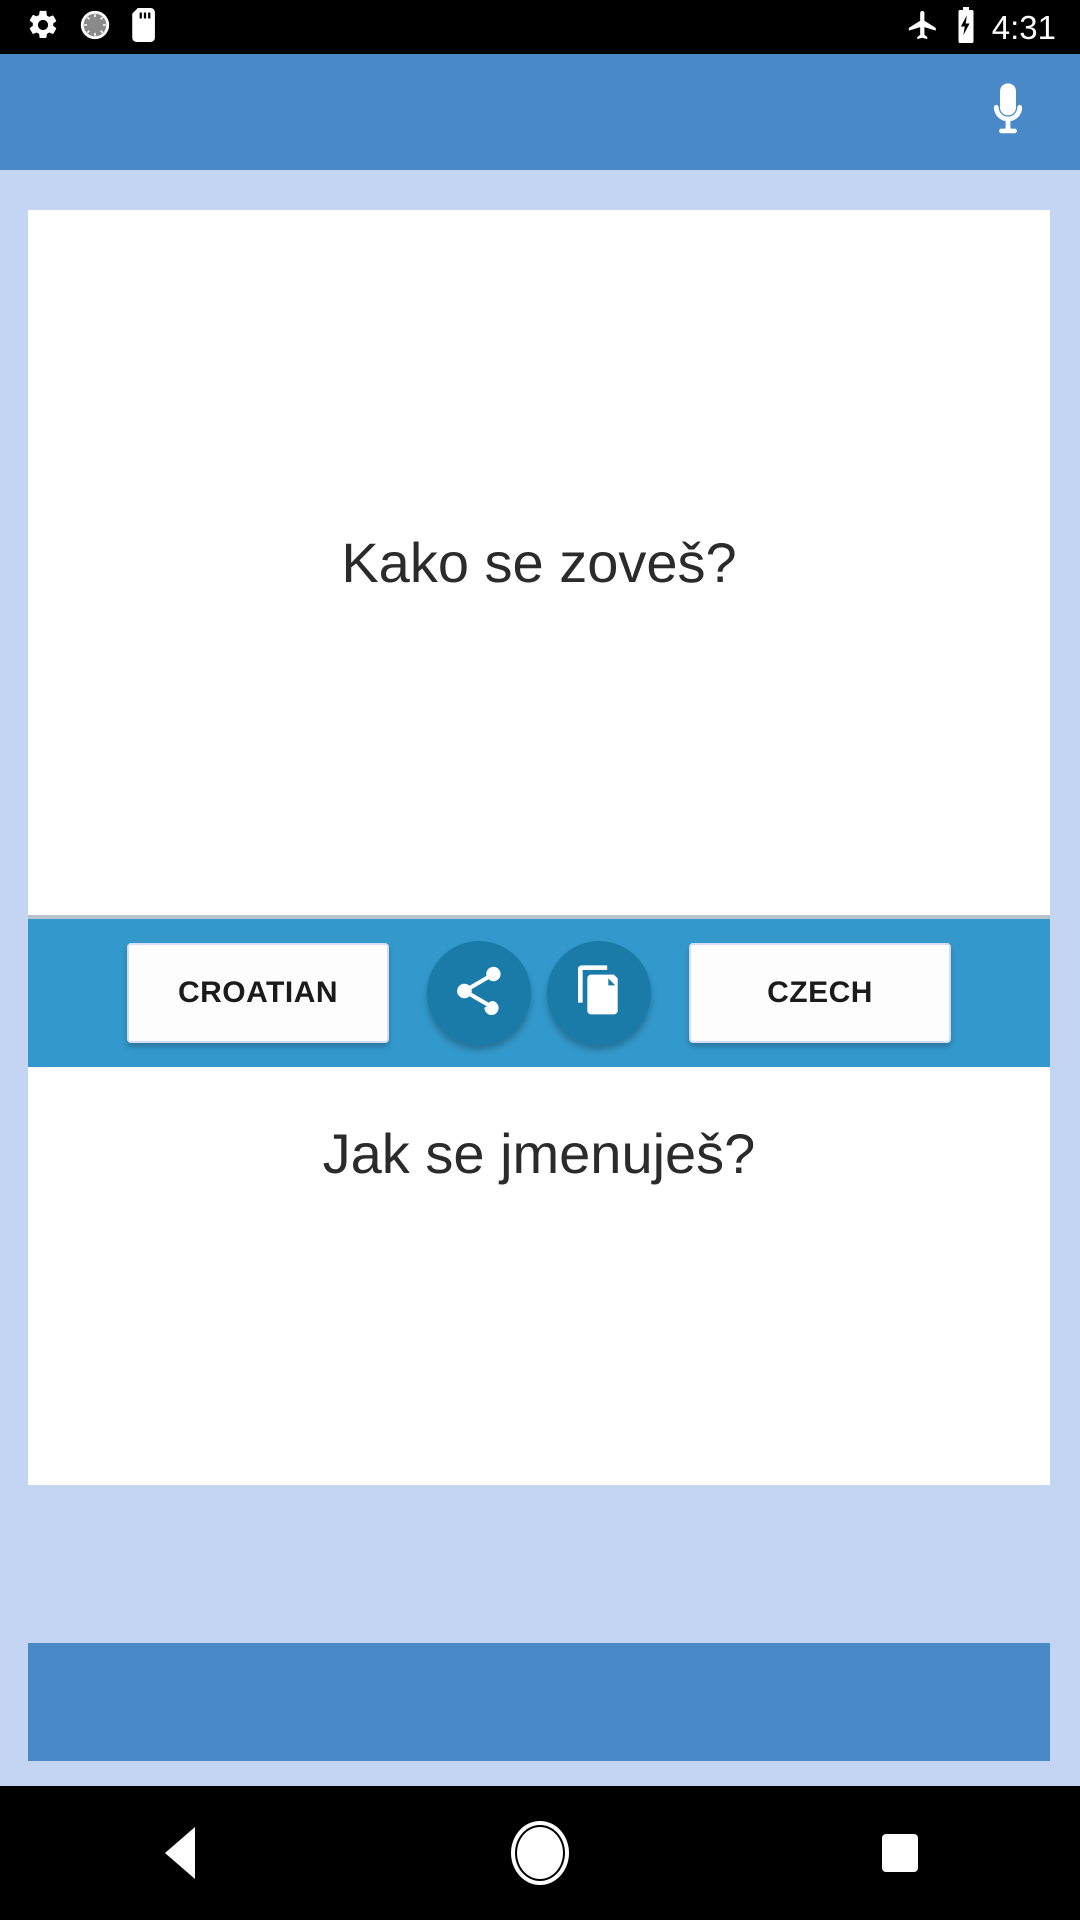 The width and height of the screenshot is (1080, 1920). I want to click on source-text: Kako se zoveš?, so click(539, 562).